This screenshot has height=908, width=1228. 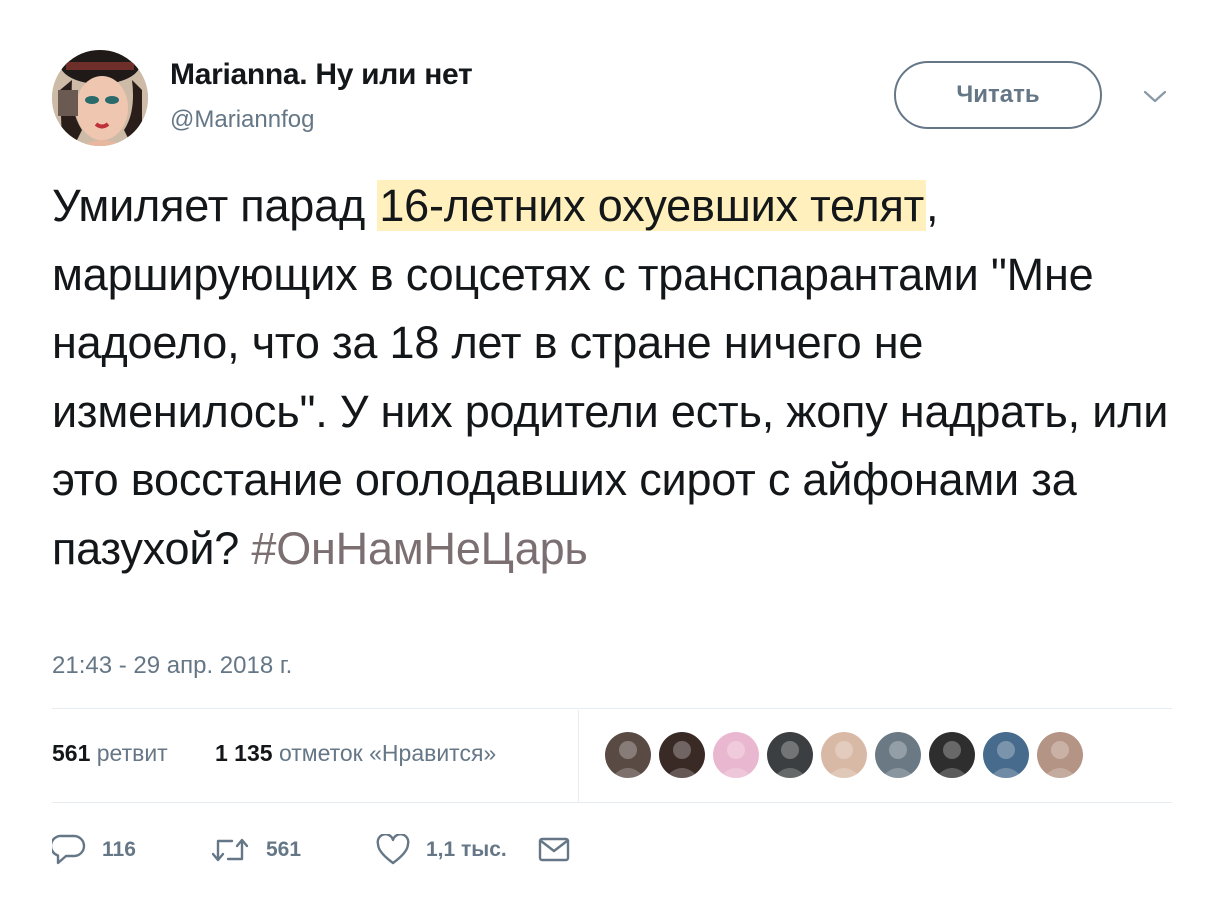 I want to click on chevron-down-icon, so click(x=1155, y=96).